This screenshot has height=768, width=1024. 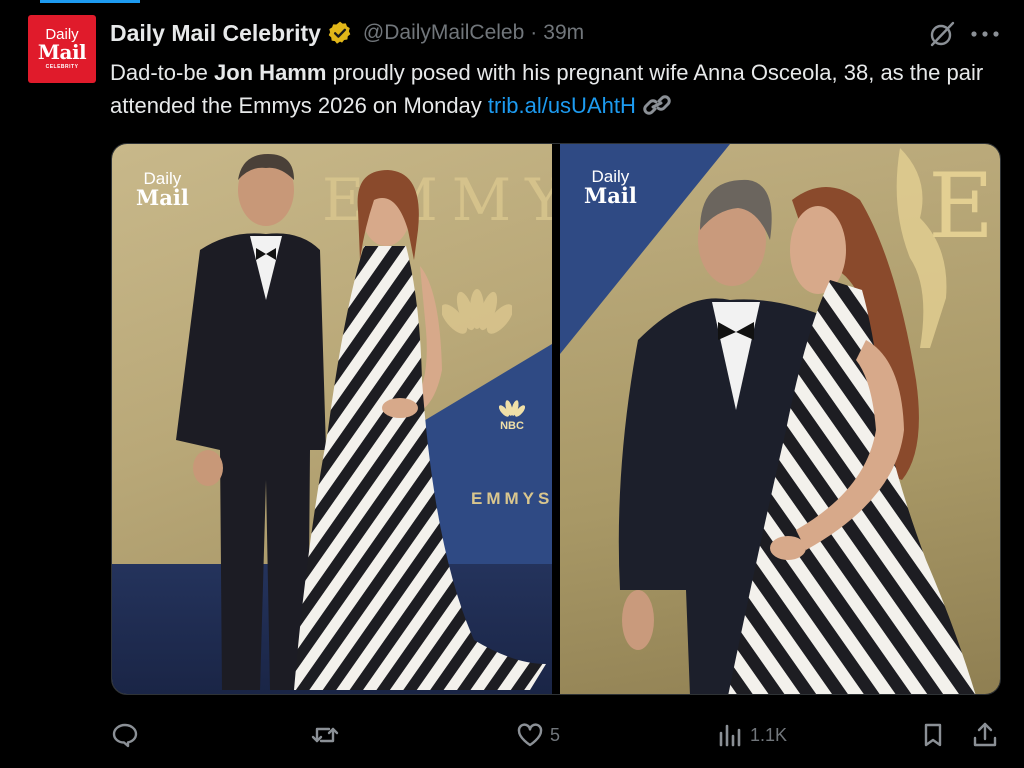 I want to click on avatar-text-mail: Mail, so click(x=62, y=52).